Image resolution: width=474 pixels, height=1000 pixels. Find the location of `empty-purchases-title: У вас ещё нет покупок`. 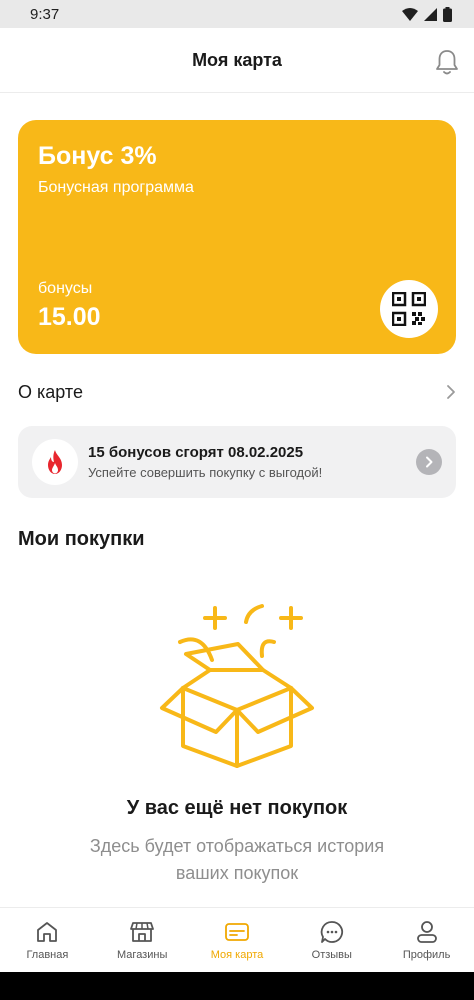

empty-purchases-title: У вас ещё нет покупок is located at coordinates (237, 808).